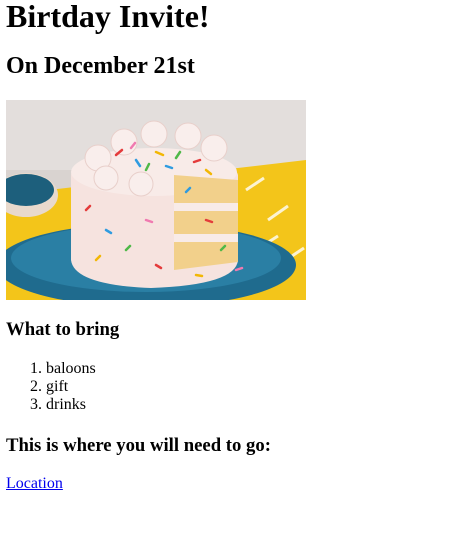 This screenshot has width=457, height=534. I want to click on list-item: baloons, so click(248, 369).